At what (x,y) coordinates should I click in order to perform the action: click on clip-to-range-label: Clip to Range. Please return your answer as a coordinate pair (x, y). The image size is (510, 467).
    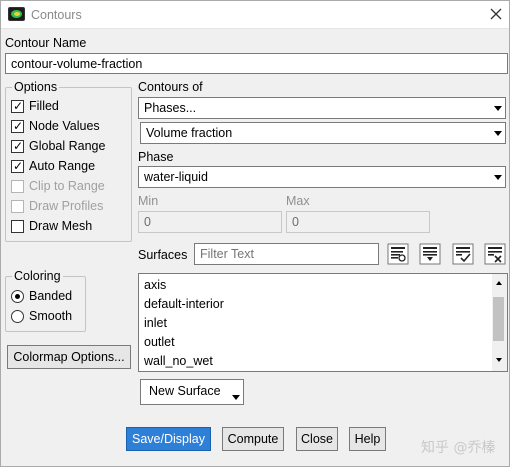
    Looking at the image, I should click on (67, 186).